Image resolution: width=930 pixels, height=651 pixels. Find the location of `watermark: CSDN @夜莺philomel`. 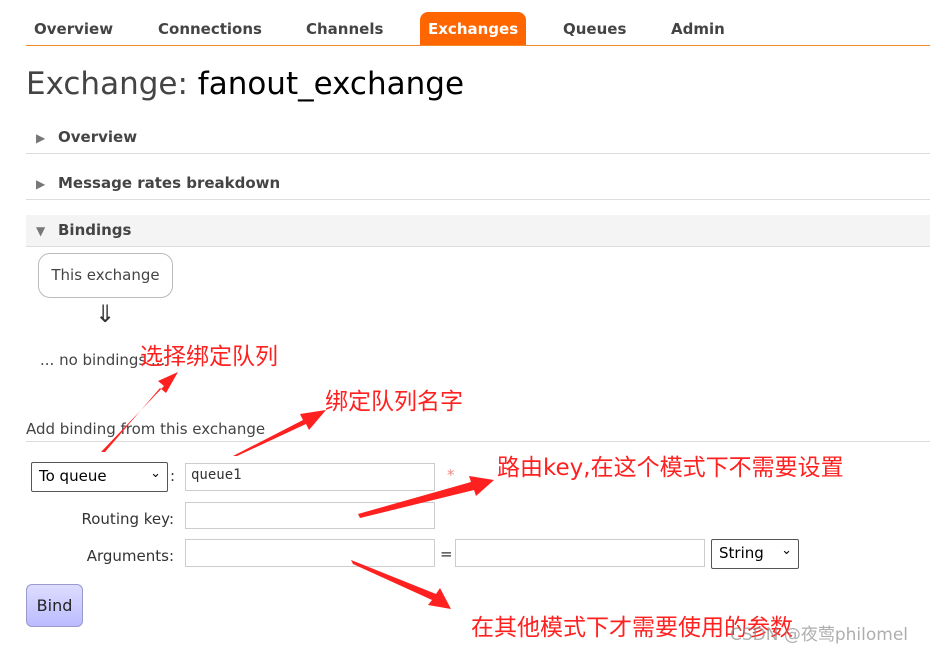

watermark: CSDN @夜莺philomel is located at coordinates (819, 635).